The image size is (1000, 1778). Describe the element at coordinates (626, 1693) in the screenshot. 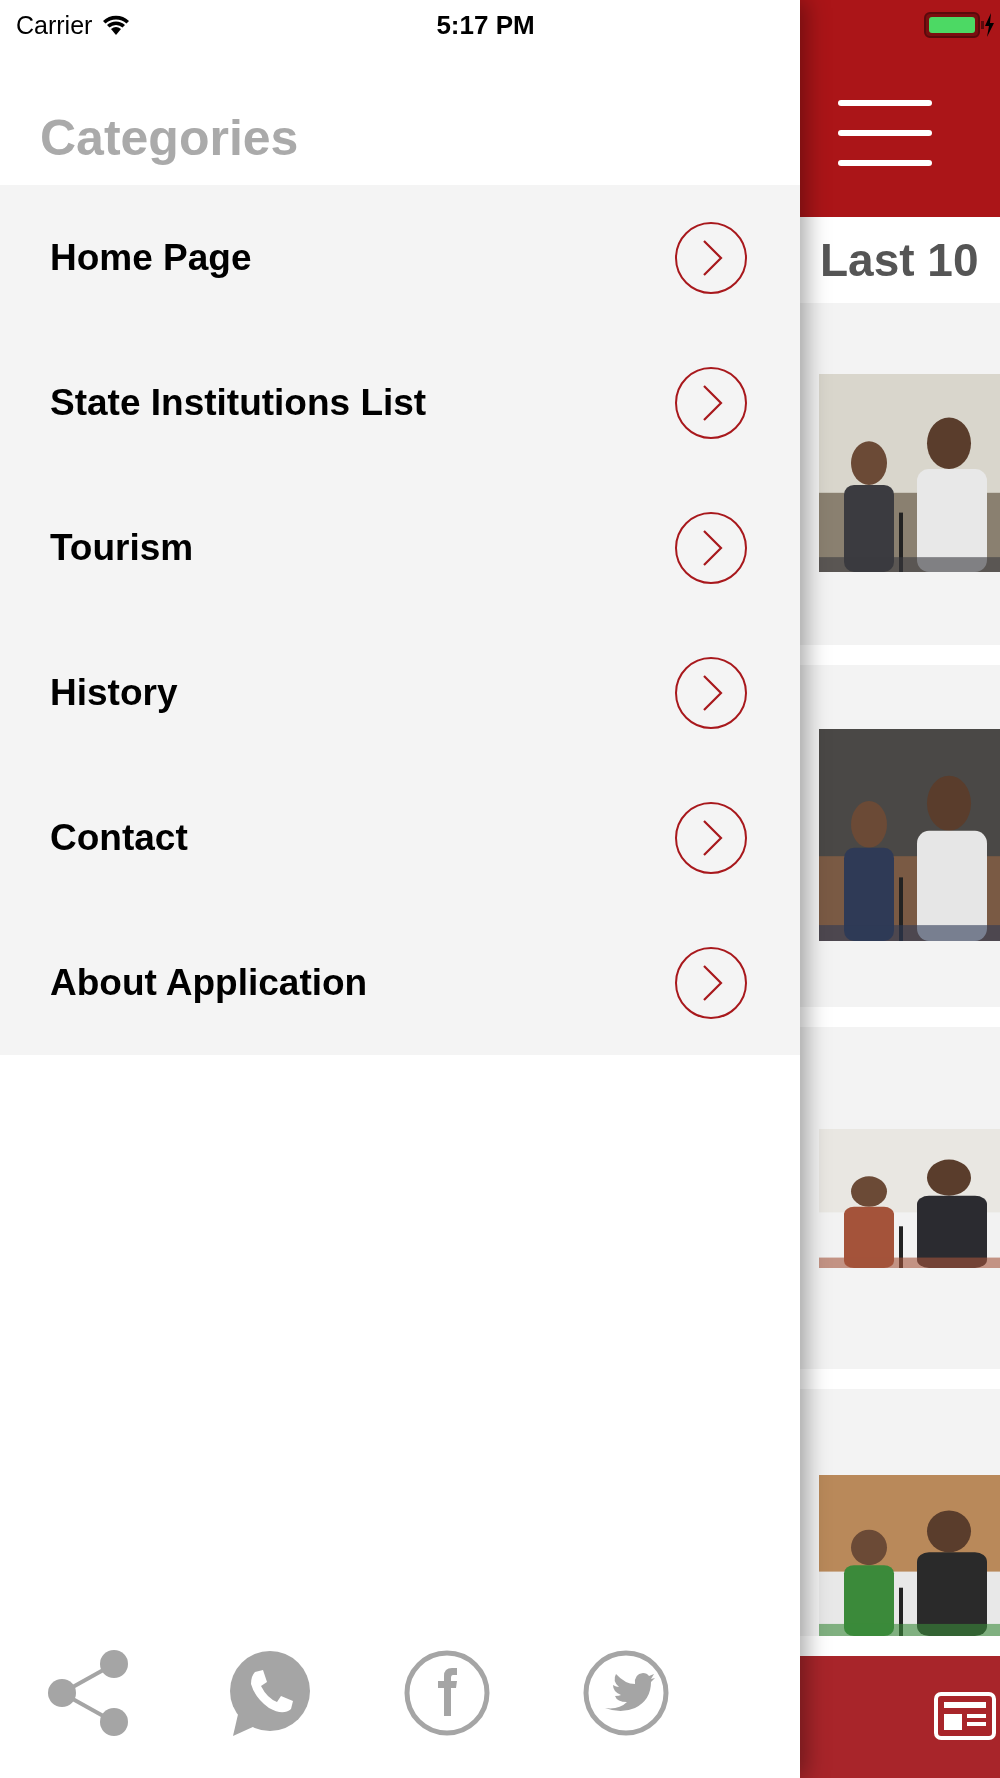

I see `bird-icon` at that location.